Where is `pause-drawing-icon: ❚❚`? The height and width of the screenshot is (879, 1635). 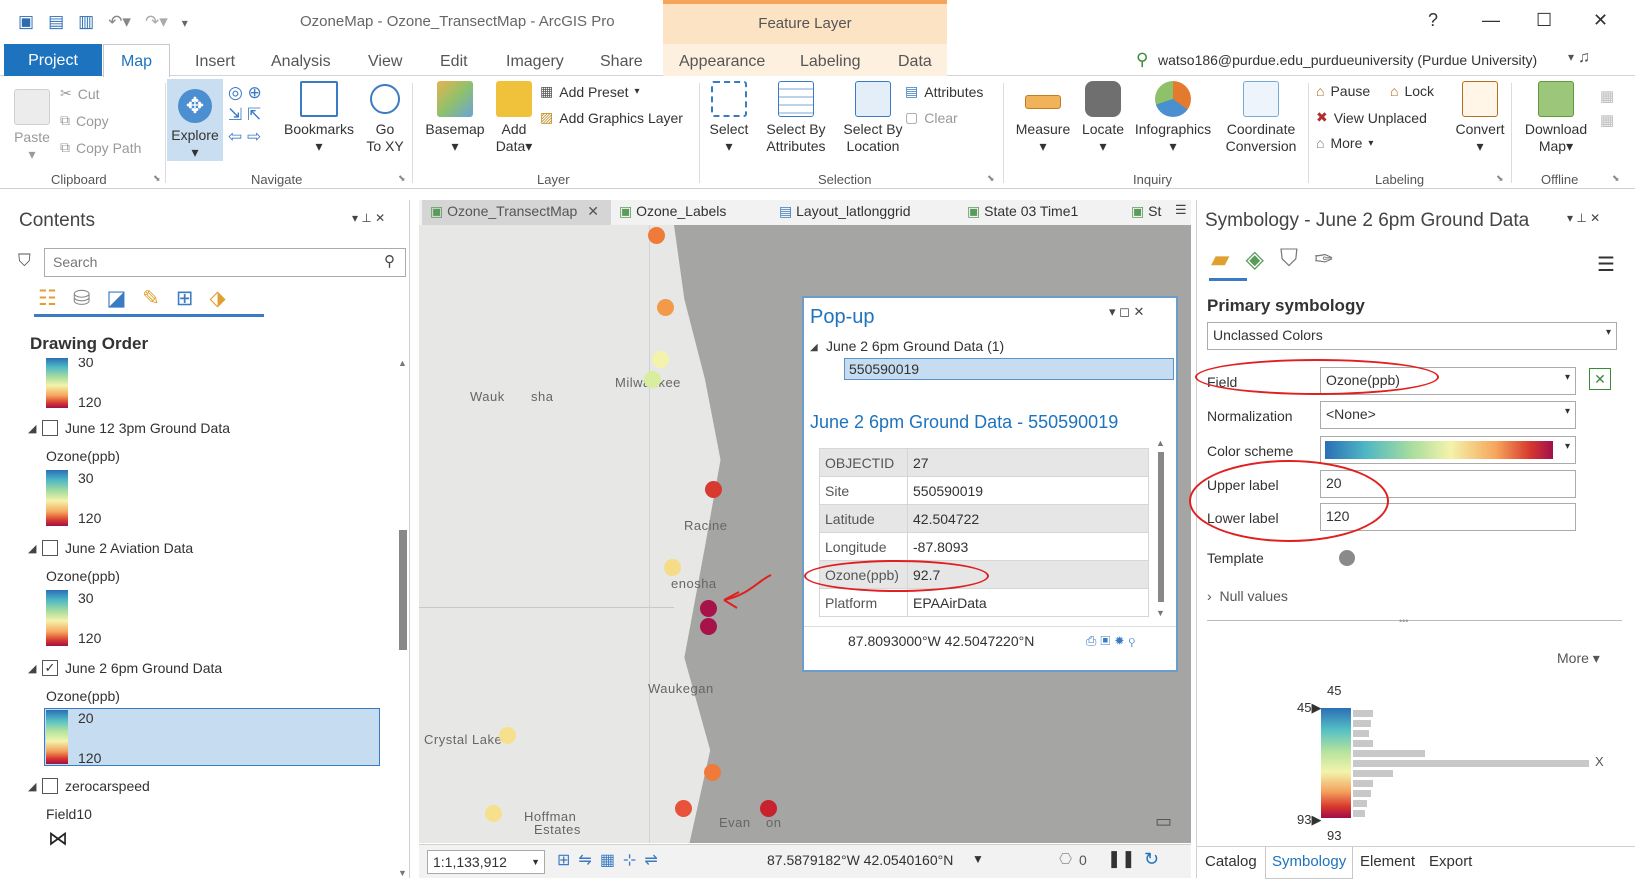
pause-drawing-icon: ❚❚ is located at coordinates (1121, 859).